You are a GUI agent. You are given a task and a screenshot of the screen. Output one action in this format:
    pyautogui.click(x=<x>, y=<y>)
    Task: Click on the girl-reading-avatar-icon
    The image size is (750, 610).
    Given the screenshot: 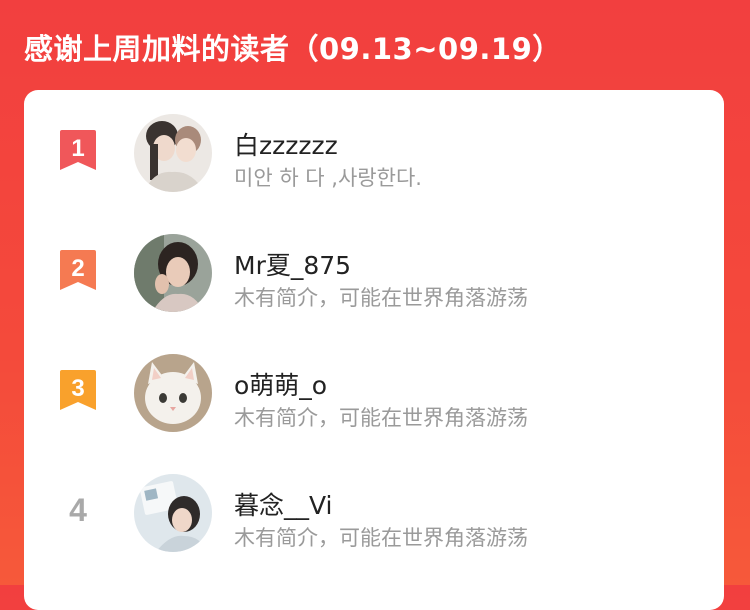 What is the action you would take?
    pyautogui.click(x=173, y=513)
    